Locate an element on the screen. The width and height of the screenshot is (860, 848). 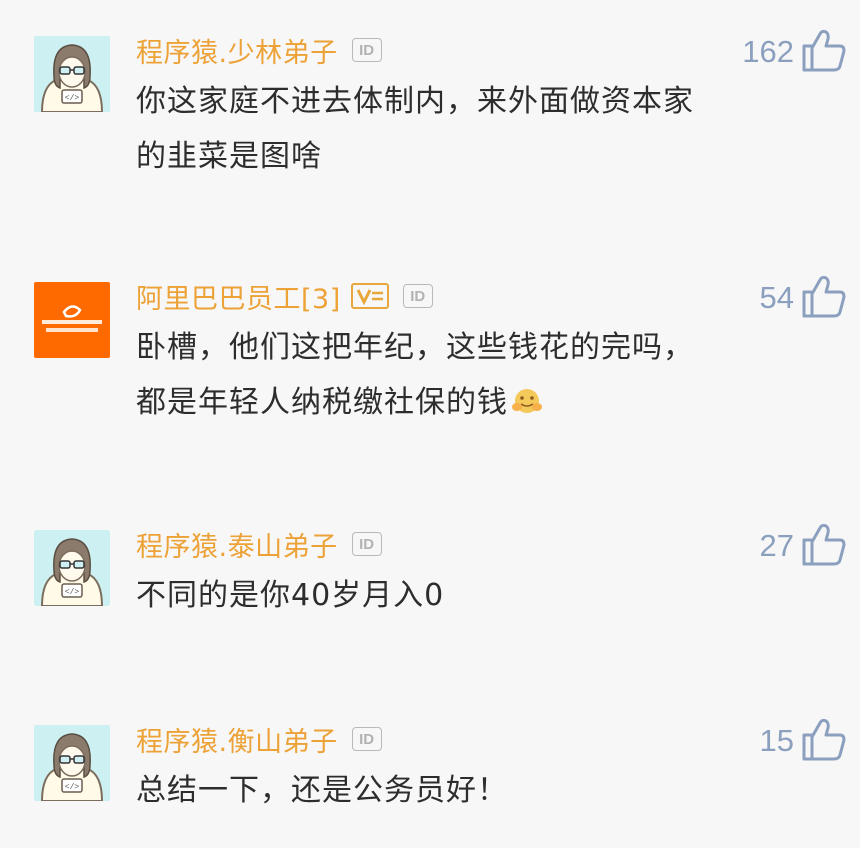
comment-text: 你这家庭不进去体制内，来外面做资本家的韭菜是图啥 is located at coordinates (415, 129).